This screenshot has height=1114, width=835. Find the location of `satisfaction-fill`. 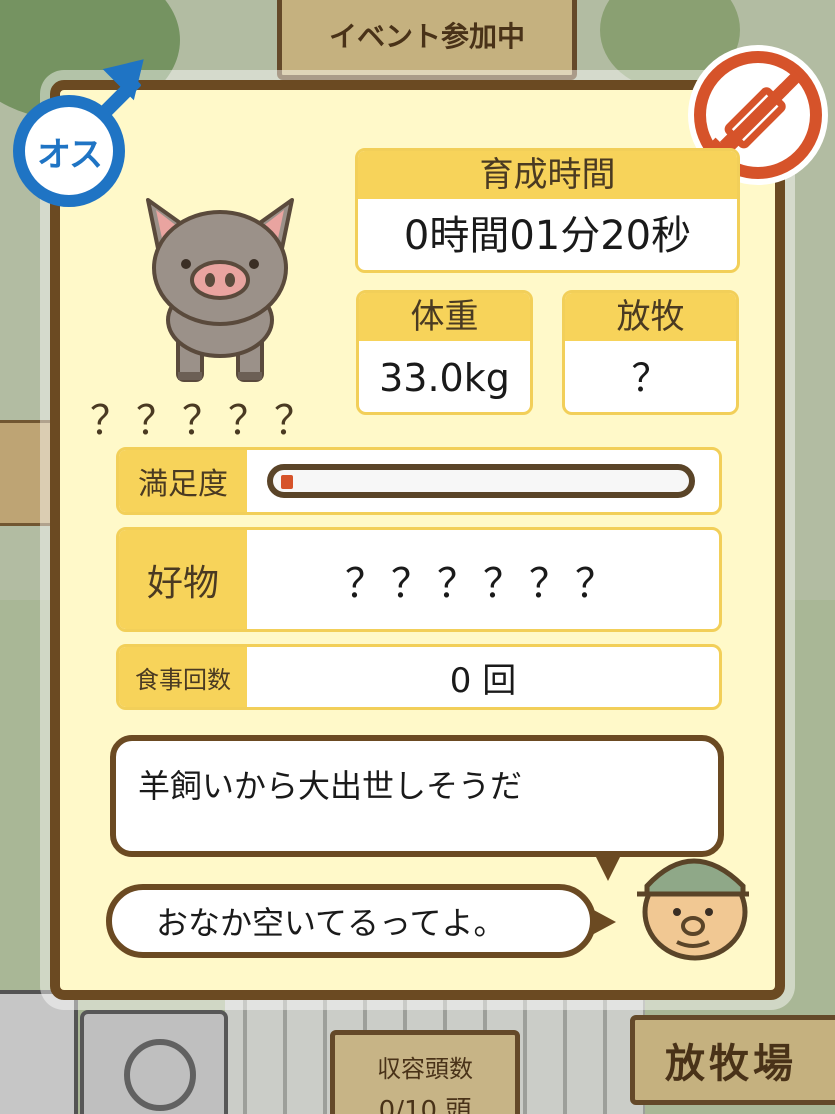

satisfaction-fill is located at coordinates (287, 482).